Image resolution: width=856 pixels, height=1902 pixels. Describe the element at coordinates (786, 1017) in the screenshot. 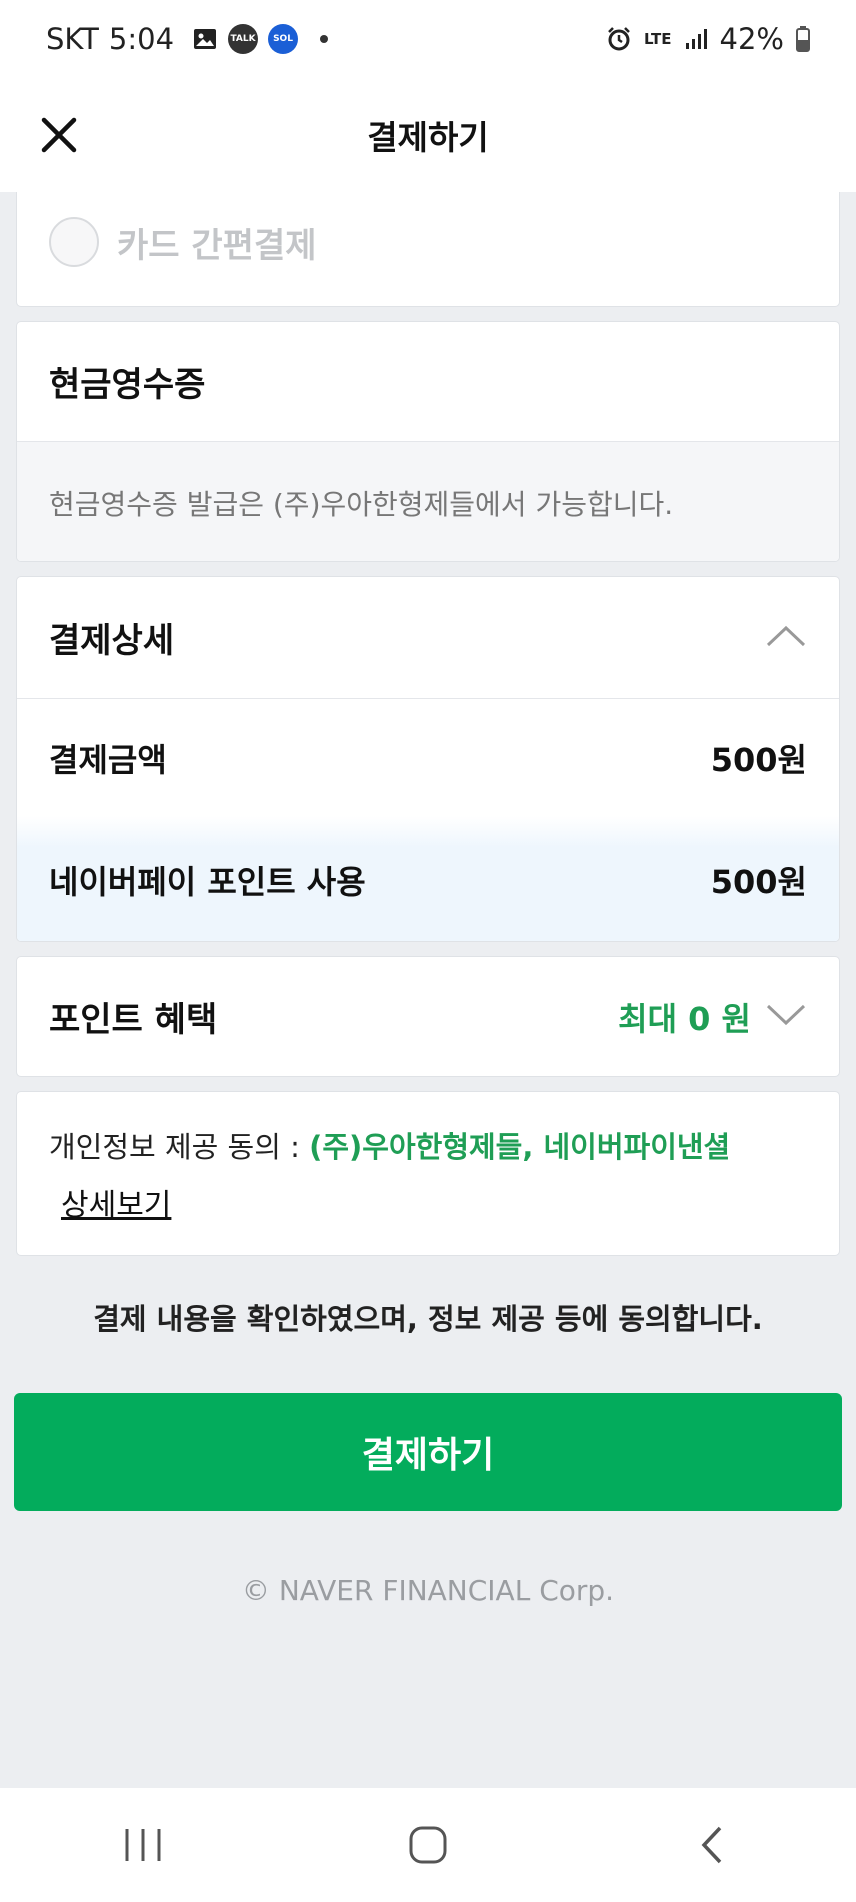

I see `chevron-down-icon` at that location.